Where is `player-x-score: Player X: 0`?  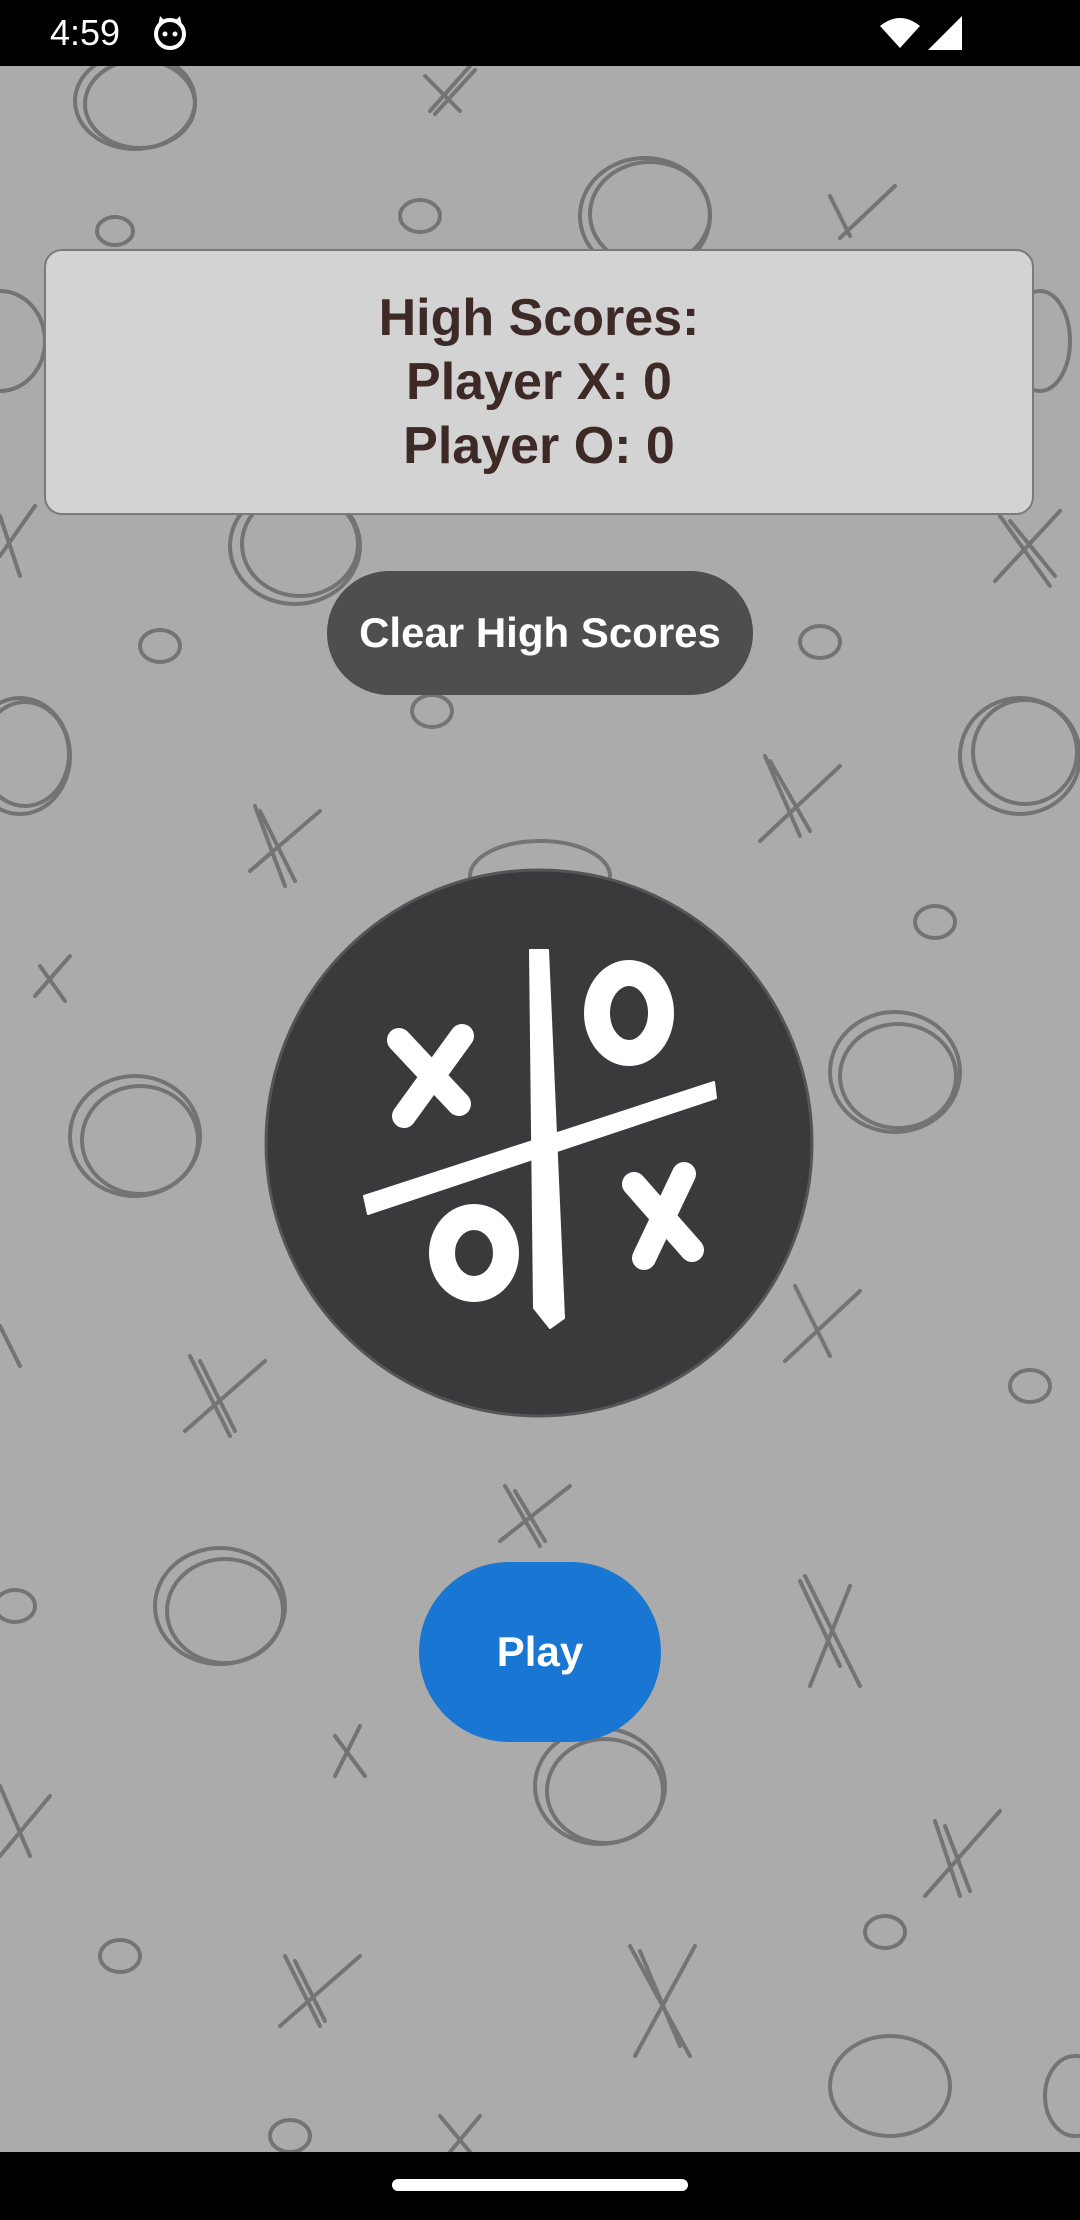 player-x-score: Player X: 0 is located at coordinates (539, 382).